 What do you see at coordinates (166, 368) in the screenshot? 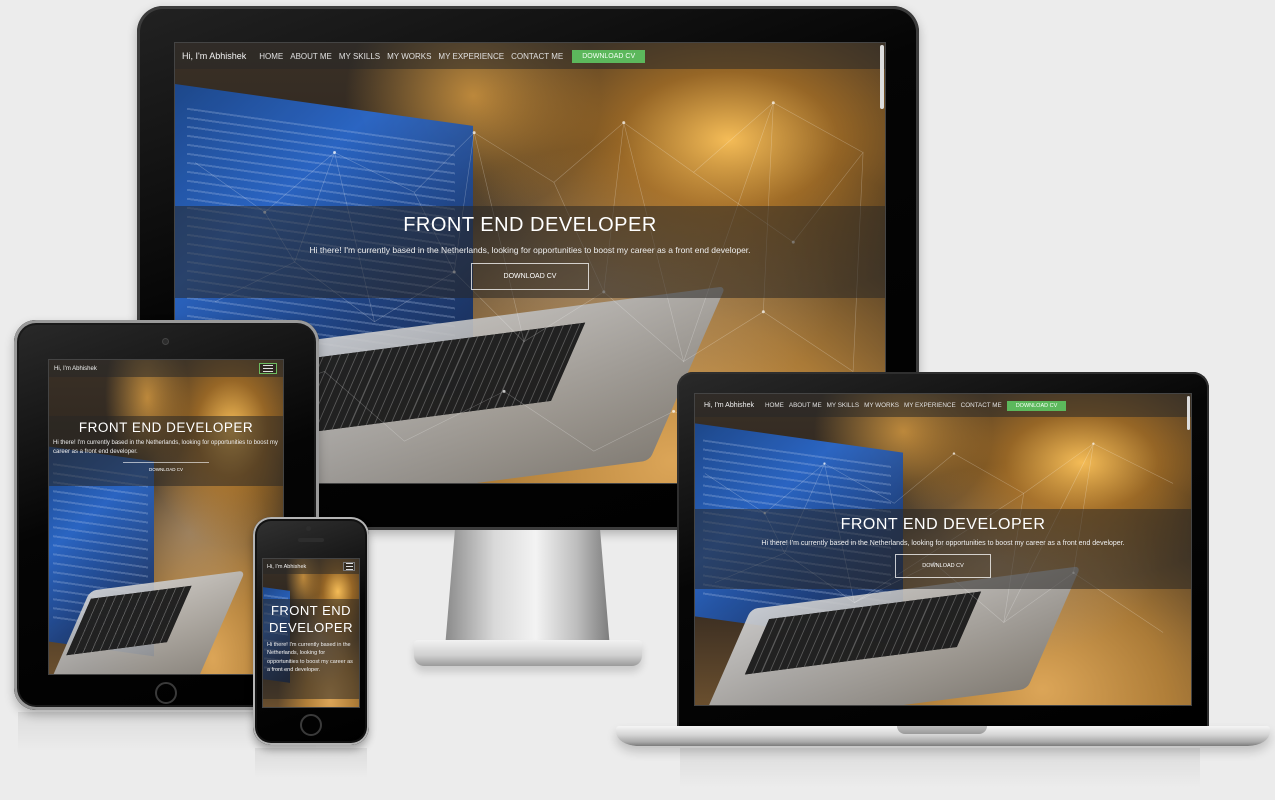
I see `navbar: Hi, I'm Abhishek` at bounding box center [166, 368].